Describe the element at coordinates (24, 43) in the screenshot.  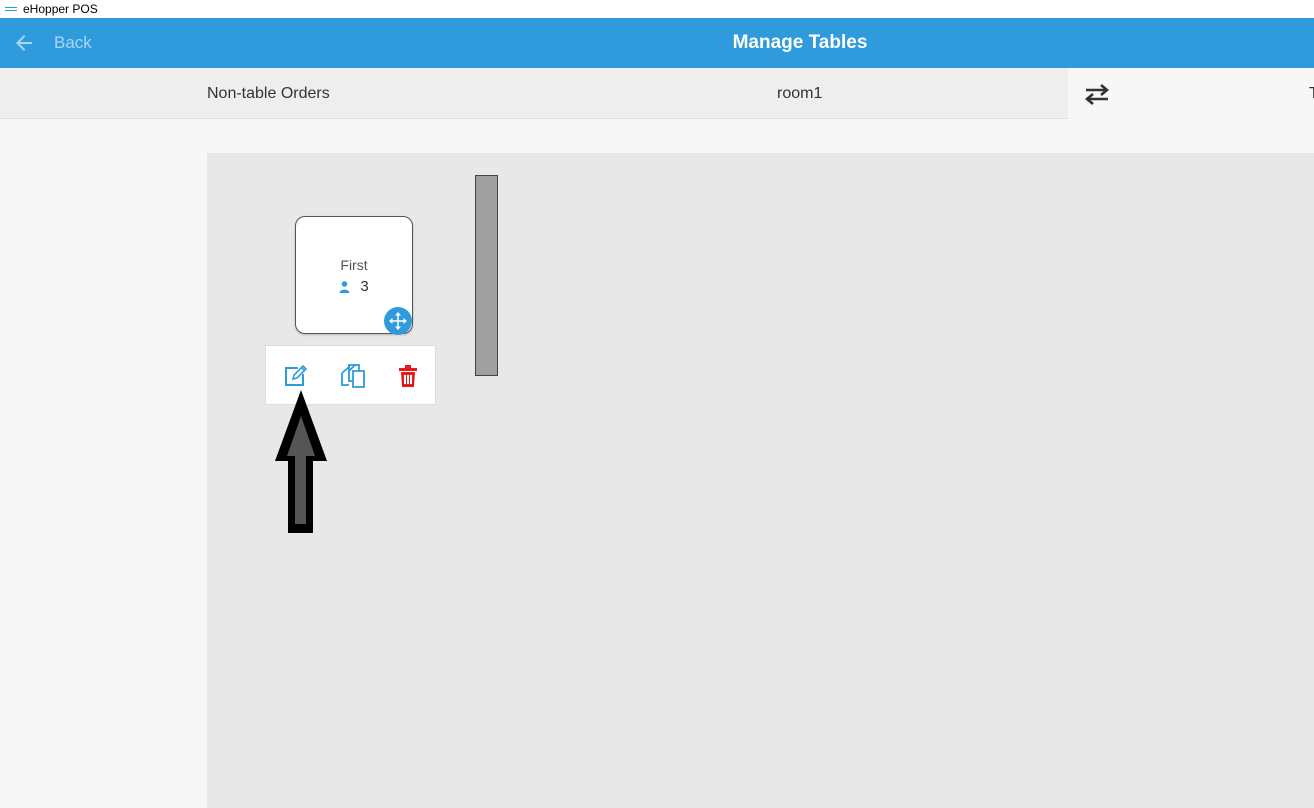
I see `arrow-left-icon` at that location.